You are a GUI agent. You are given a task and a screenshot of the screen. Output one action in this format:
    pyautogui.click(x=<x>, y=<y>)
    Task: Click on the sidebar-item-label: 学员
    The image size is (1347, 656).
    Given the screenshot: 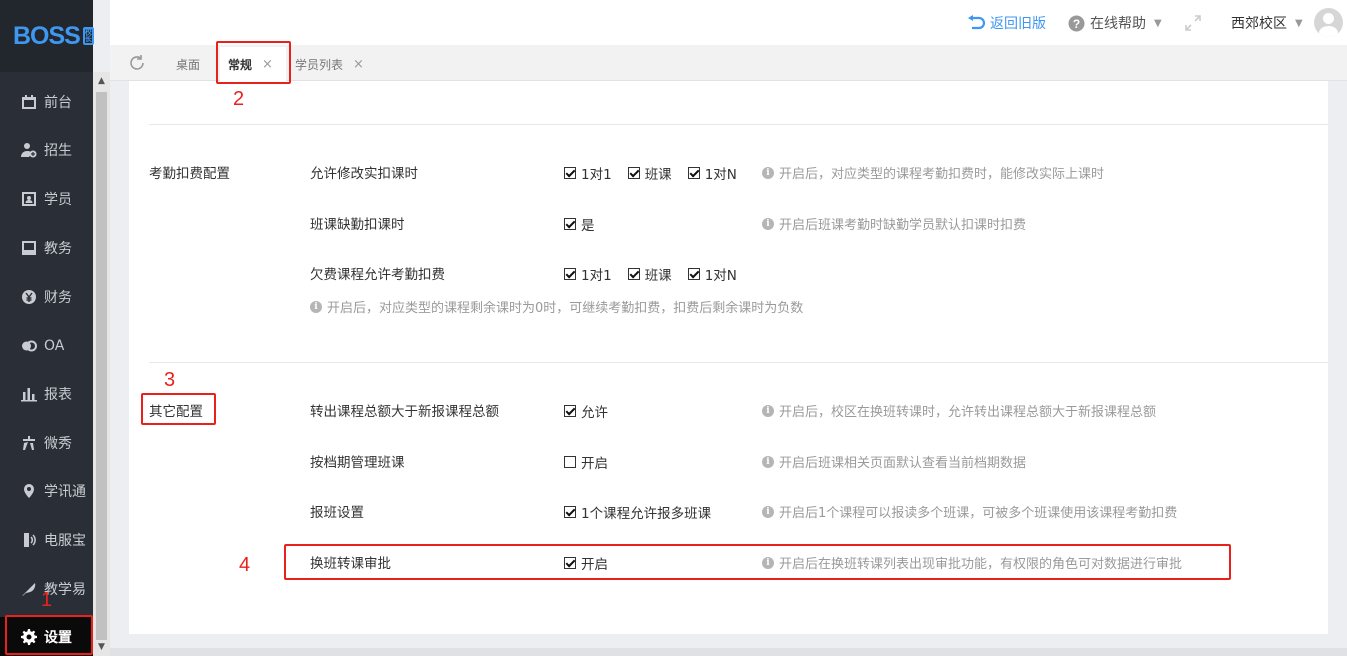 What is the action you would take?
    pyautogui.click(x=58, y=200)
    